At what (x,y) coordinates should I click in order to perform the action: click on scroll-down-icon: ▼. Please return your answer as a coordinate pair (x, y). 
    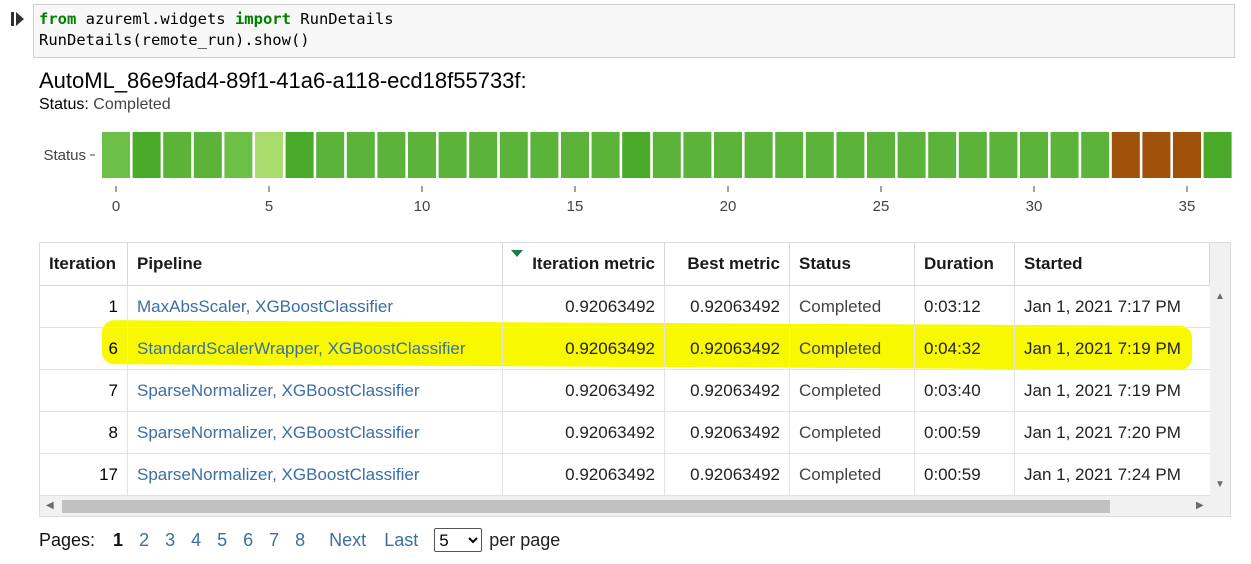
    Looking at the image, I should click on (1220, 484).